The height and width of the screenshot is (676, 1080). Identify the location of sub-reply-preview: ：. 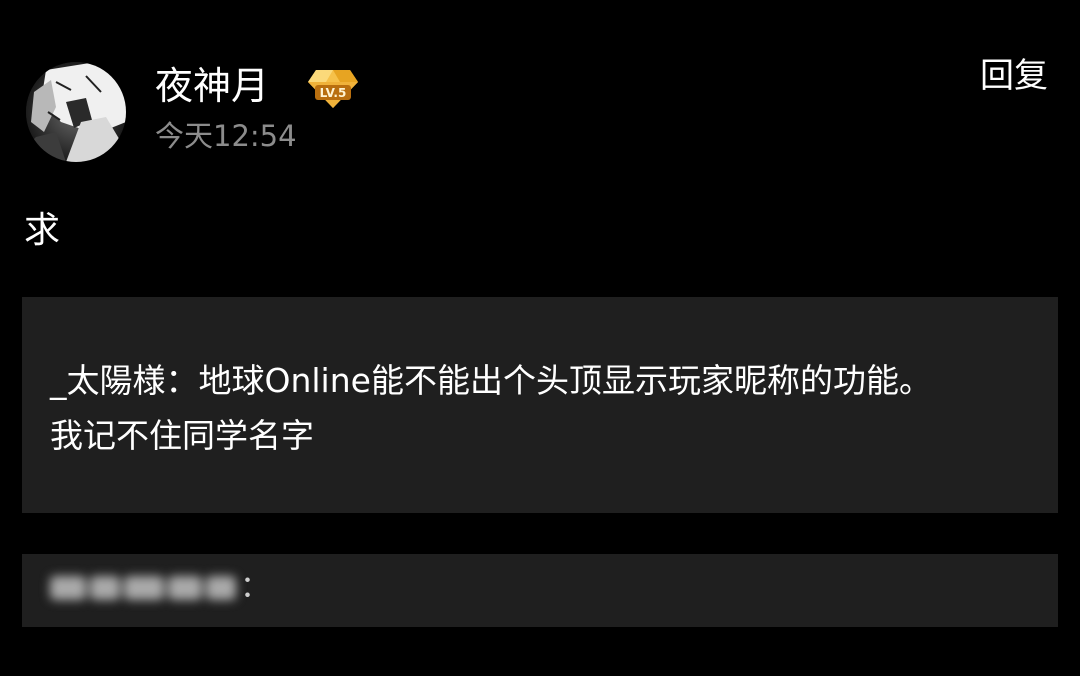
(540, 590).